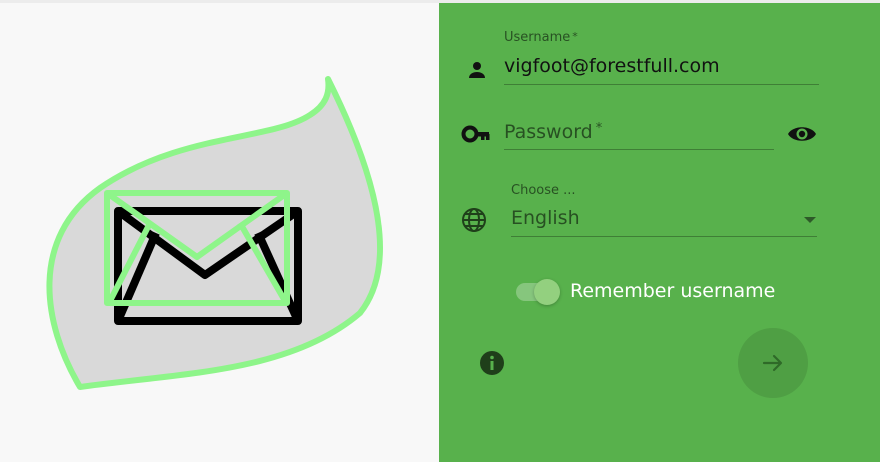 The height and width of the screenshot is (462, 880). What do you see at coordinates (492, 363) in the screenshot?
I see `info-icon` at bounding box center [492, 363].